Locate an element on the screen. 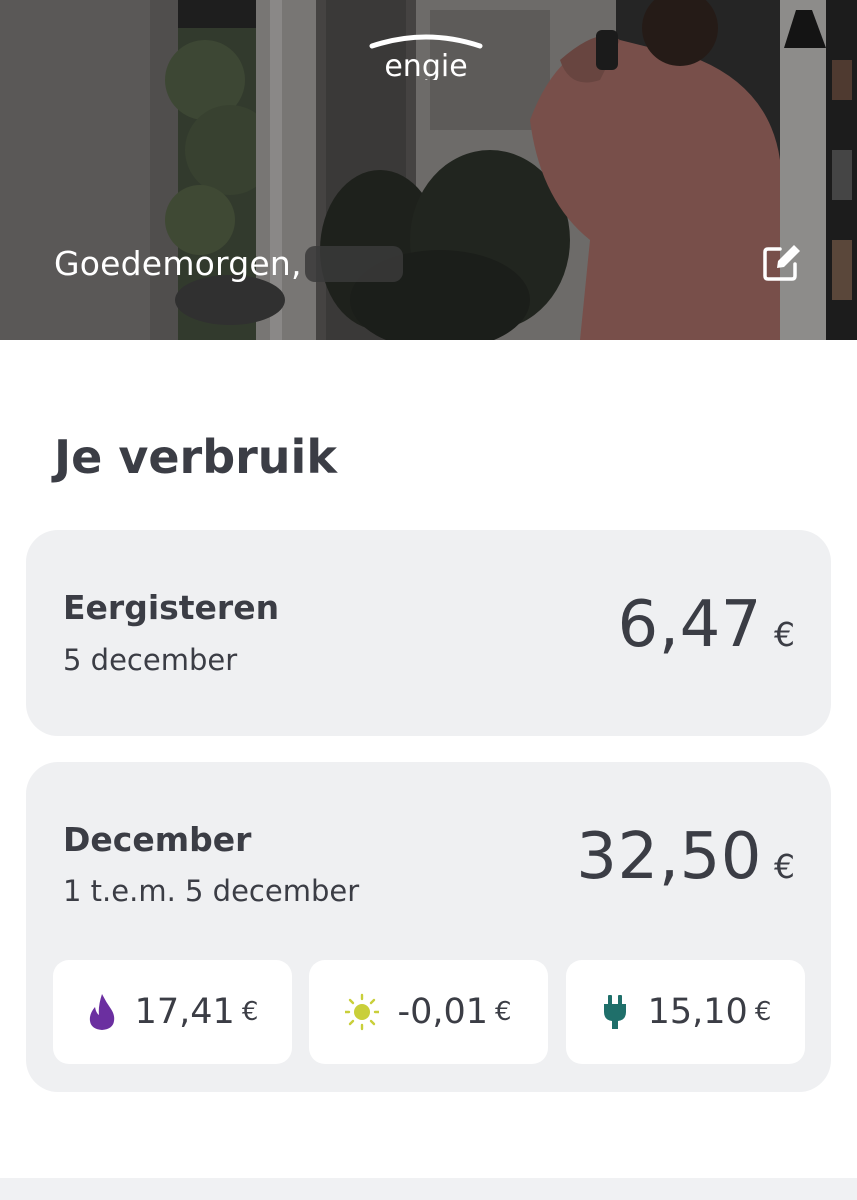  electricity-currency: € is located at coordinates (763, 1012).